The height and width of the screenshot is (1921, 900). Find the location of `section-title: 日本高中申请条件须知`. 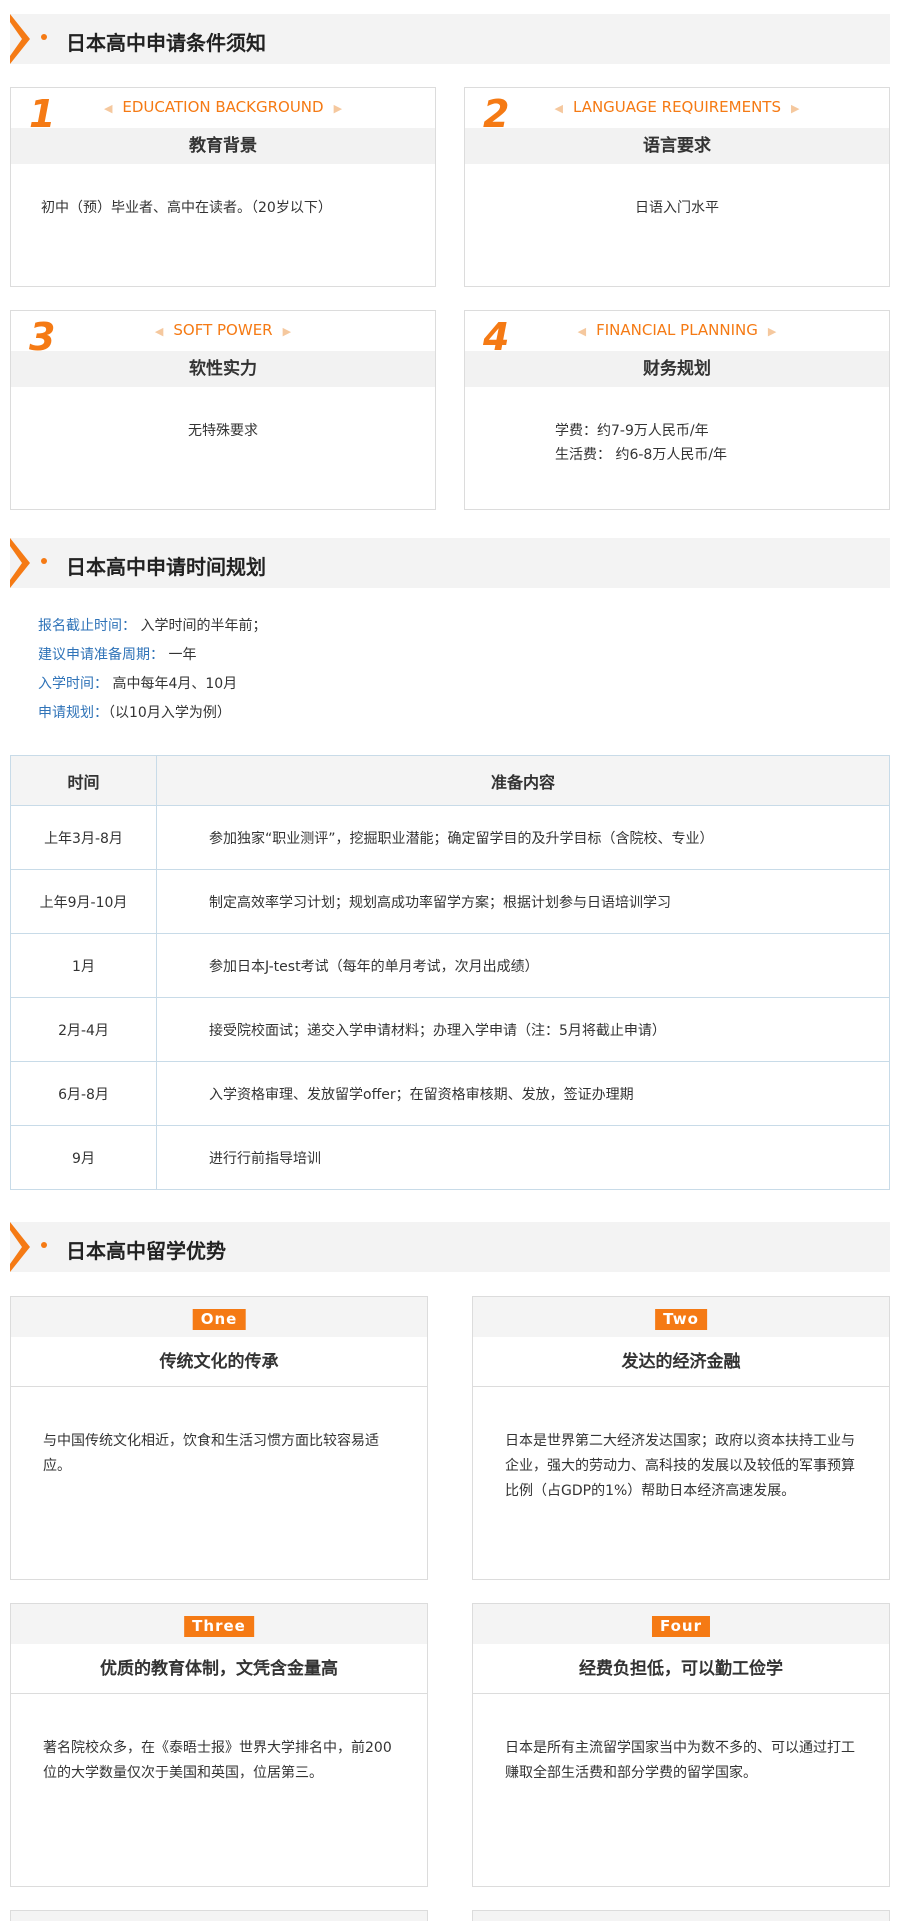

section-title: 日本高中申请条件须知 is located at coordinates (166, 43).